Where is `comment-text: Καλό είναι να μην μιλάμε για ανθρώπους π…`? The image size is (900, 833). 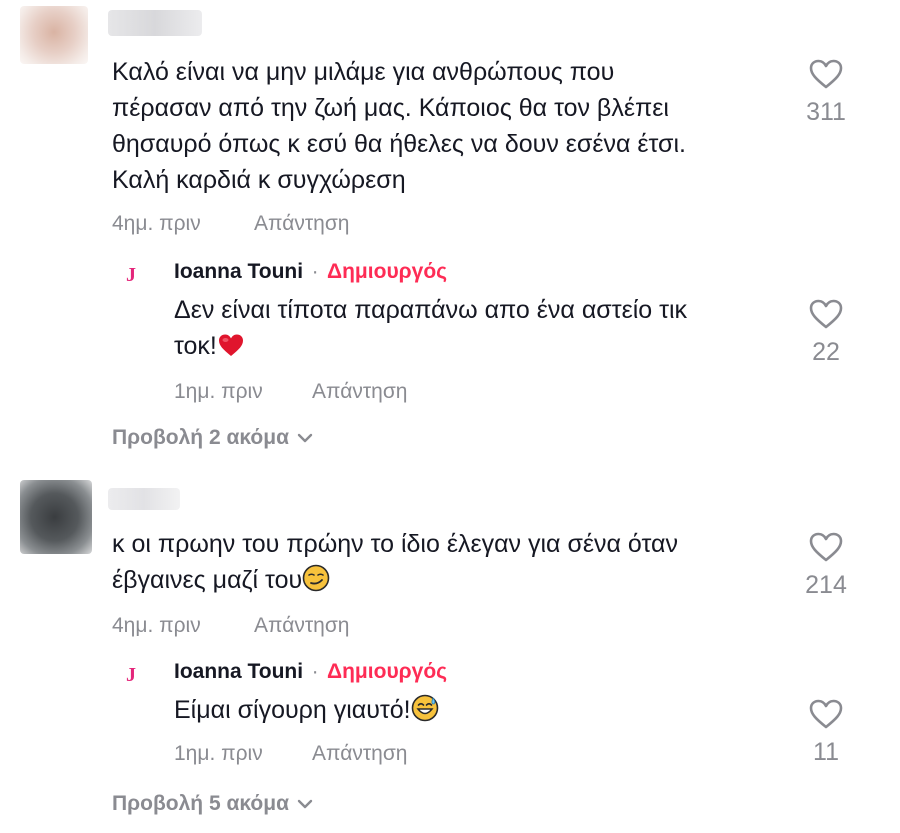
comment-text: Καλό είναι να μην μιλάμε για ανθρώπους π… is located at coordinates (399, 126).